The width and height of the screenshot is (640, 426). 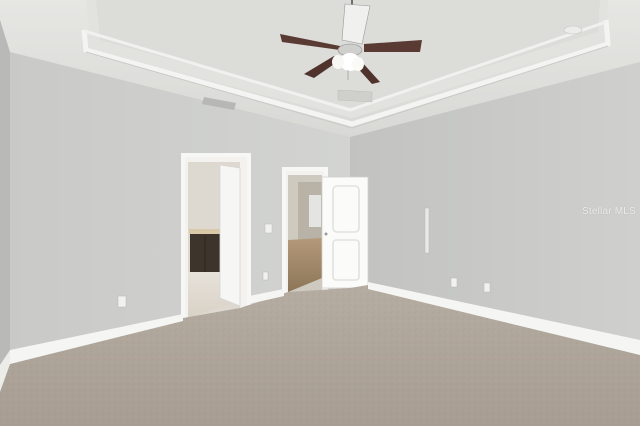 What do you see at coordinates (268, 228) in the screenshot?
I see `light-switch` at bounding box center [268, 228].